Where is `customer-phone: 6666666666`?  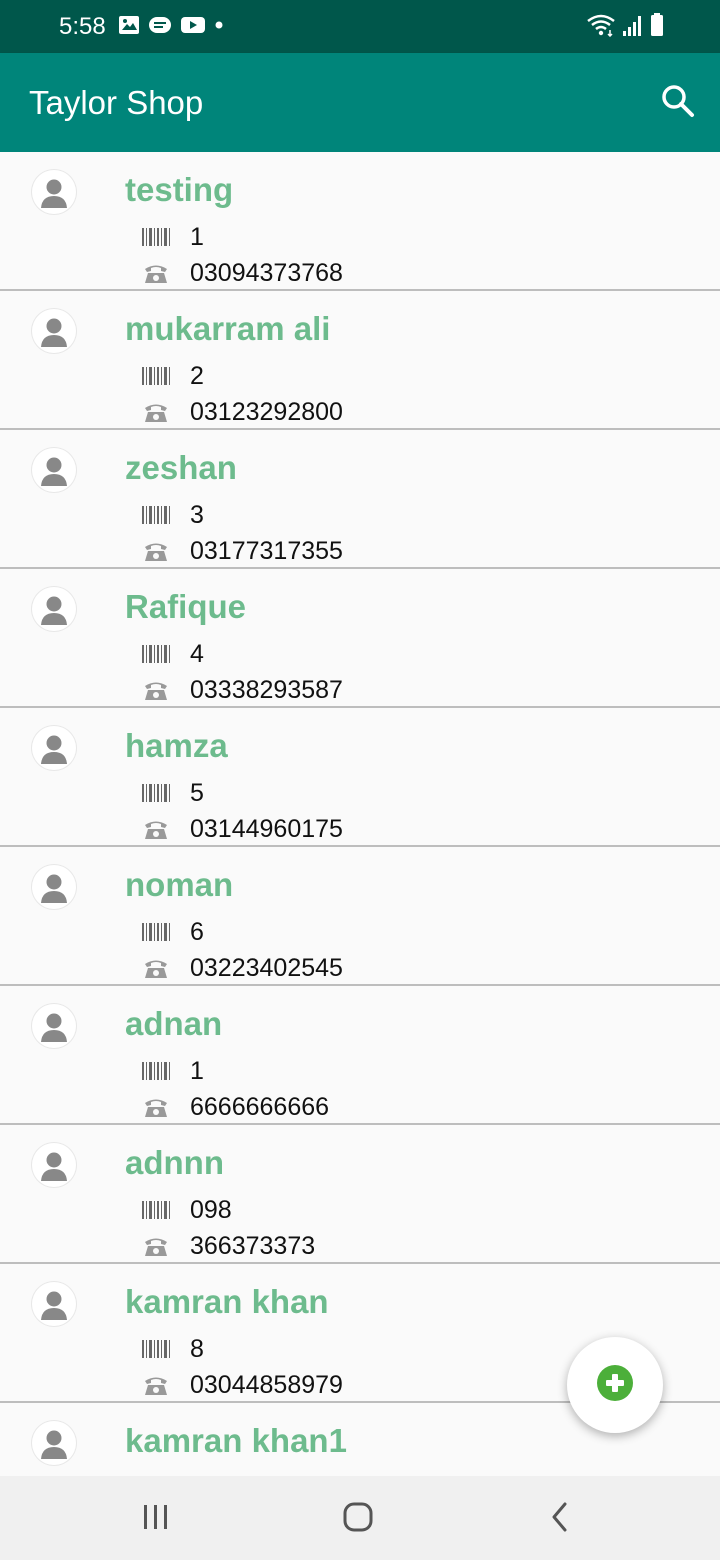
customer-phone: 6666666666 is located at coordinates (260, 1107).